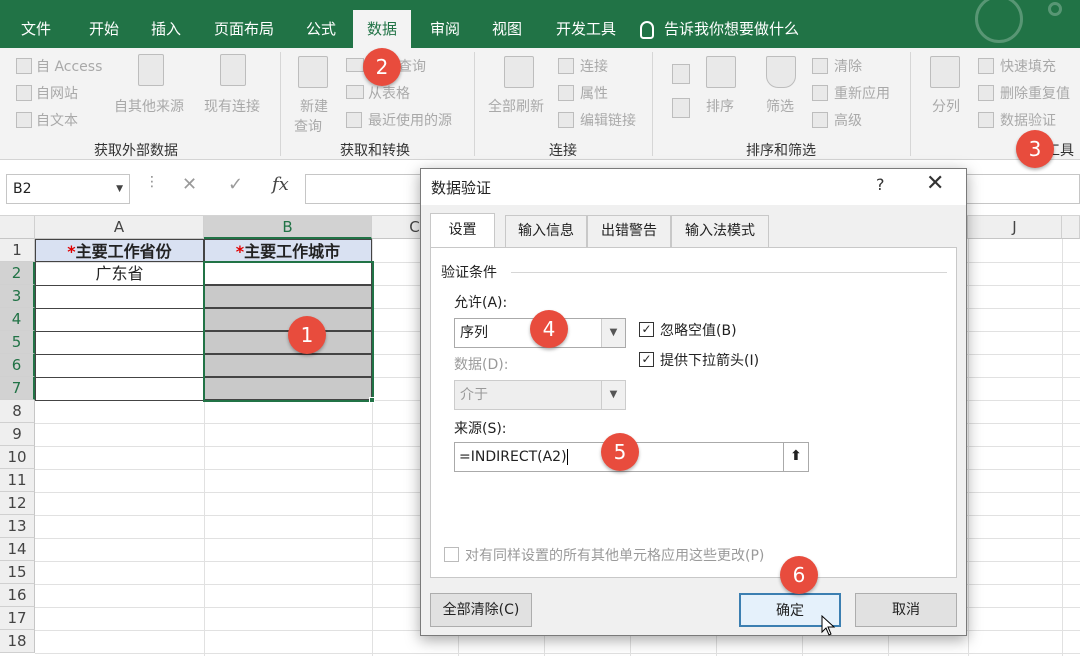 The width and height of the screenshot is (1080, 656). What do you see at coordinates (355, 65) in the screenshot?
I see `show-queries-icon` at bounding box center [355, 65].